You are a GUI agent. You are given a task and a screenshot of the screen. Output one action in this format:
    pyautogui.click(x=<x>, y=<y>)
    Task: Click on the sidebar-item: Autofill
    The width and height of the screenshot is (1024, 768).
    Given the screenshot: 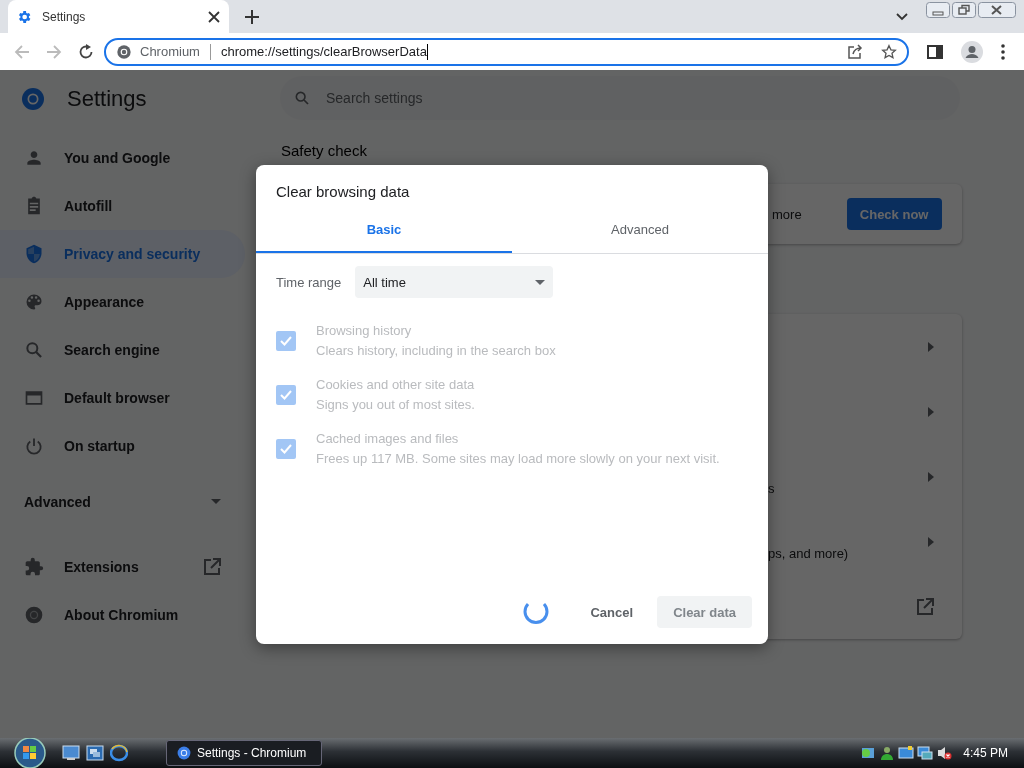 What is the action you would take?
    pyautogui.click(x=122, y=206)
    